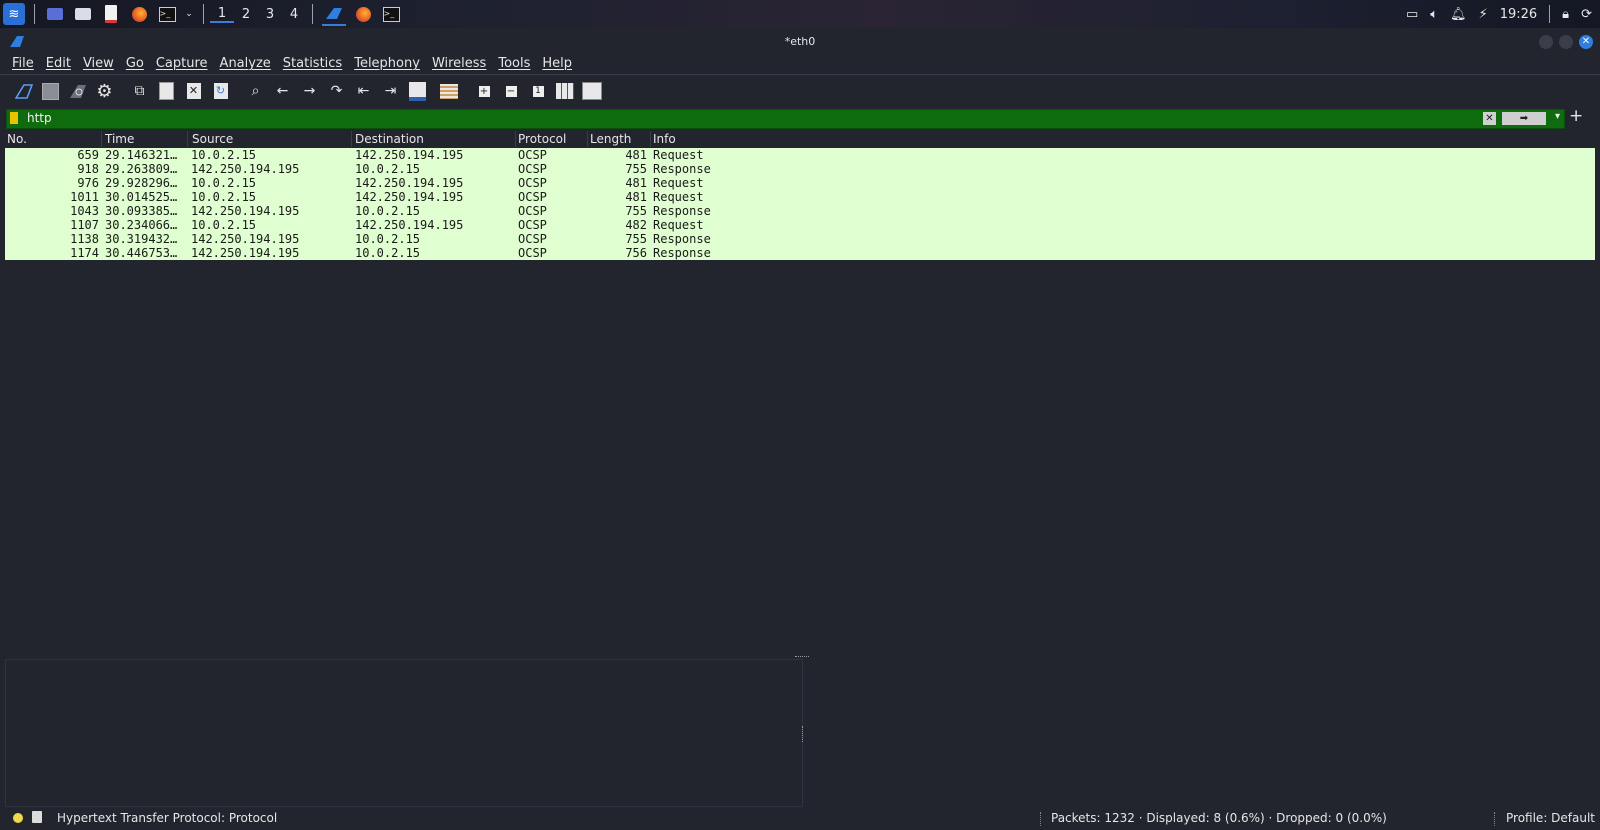 The image size is (1600, 830). I want to click on file-manager-icon, so click(83, 14).